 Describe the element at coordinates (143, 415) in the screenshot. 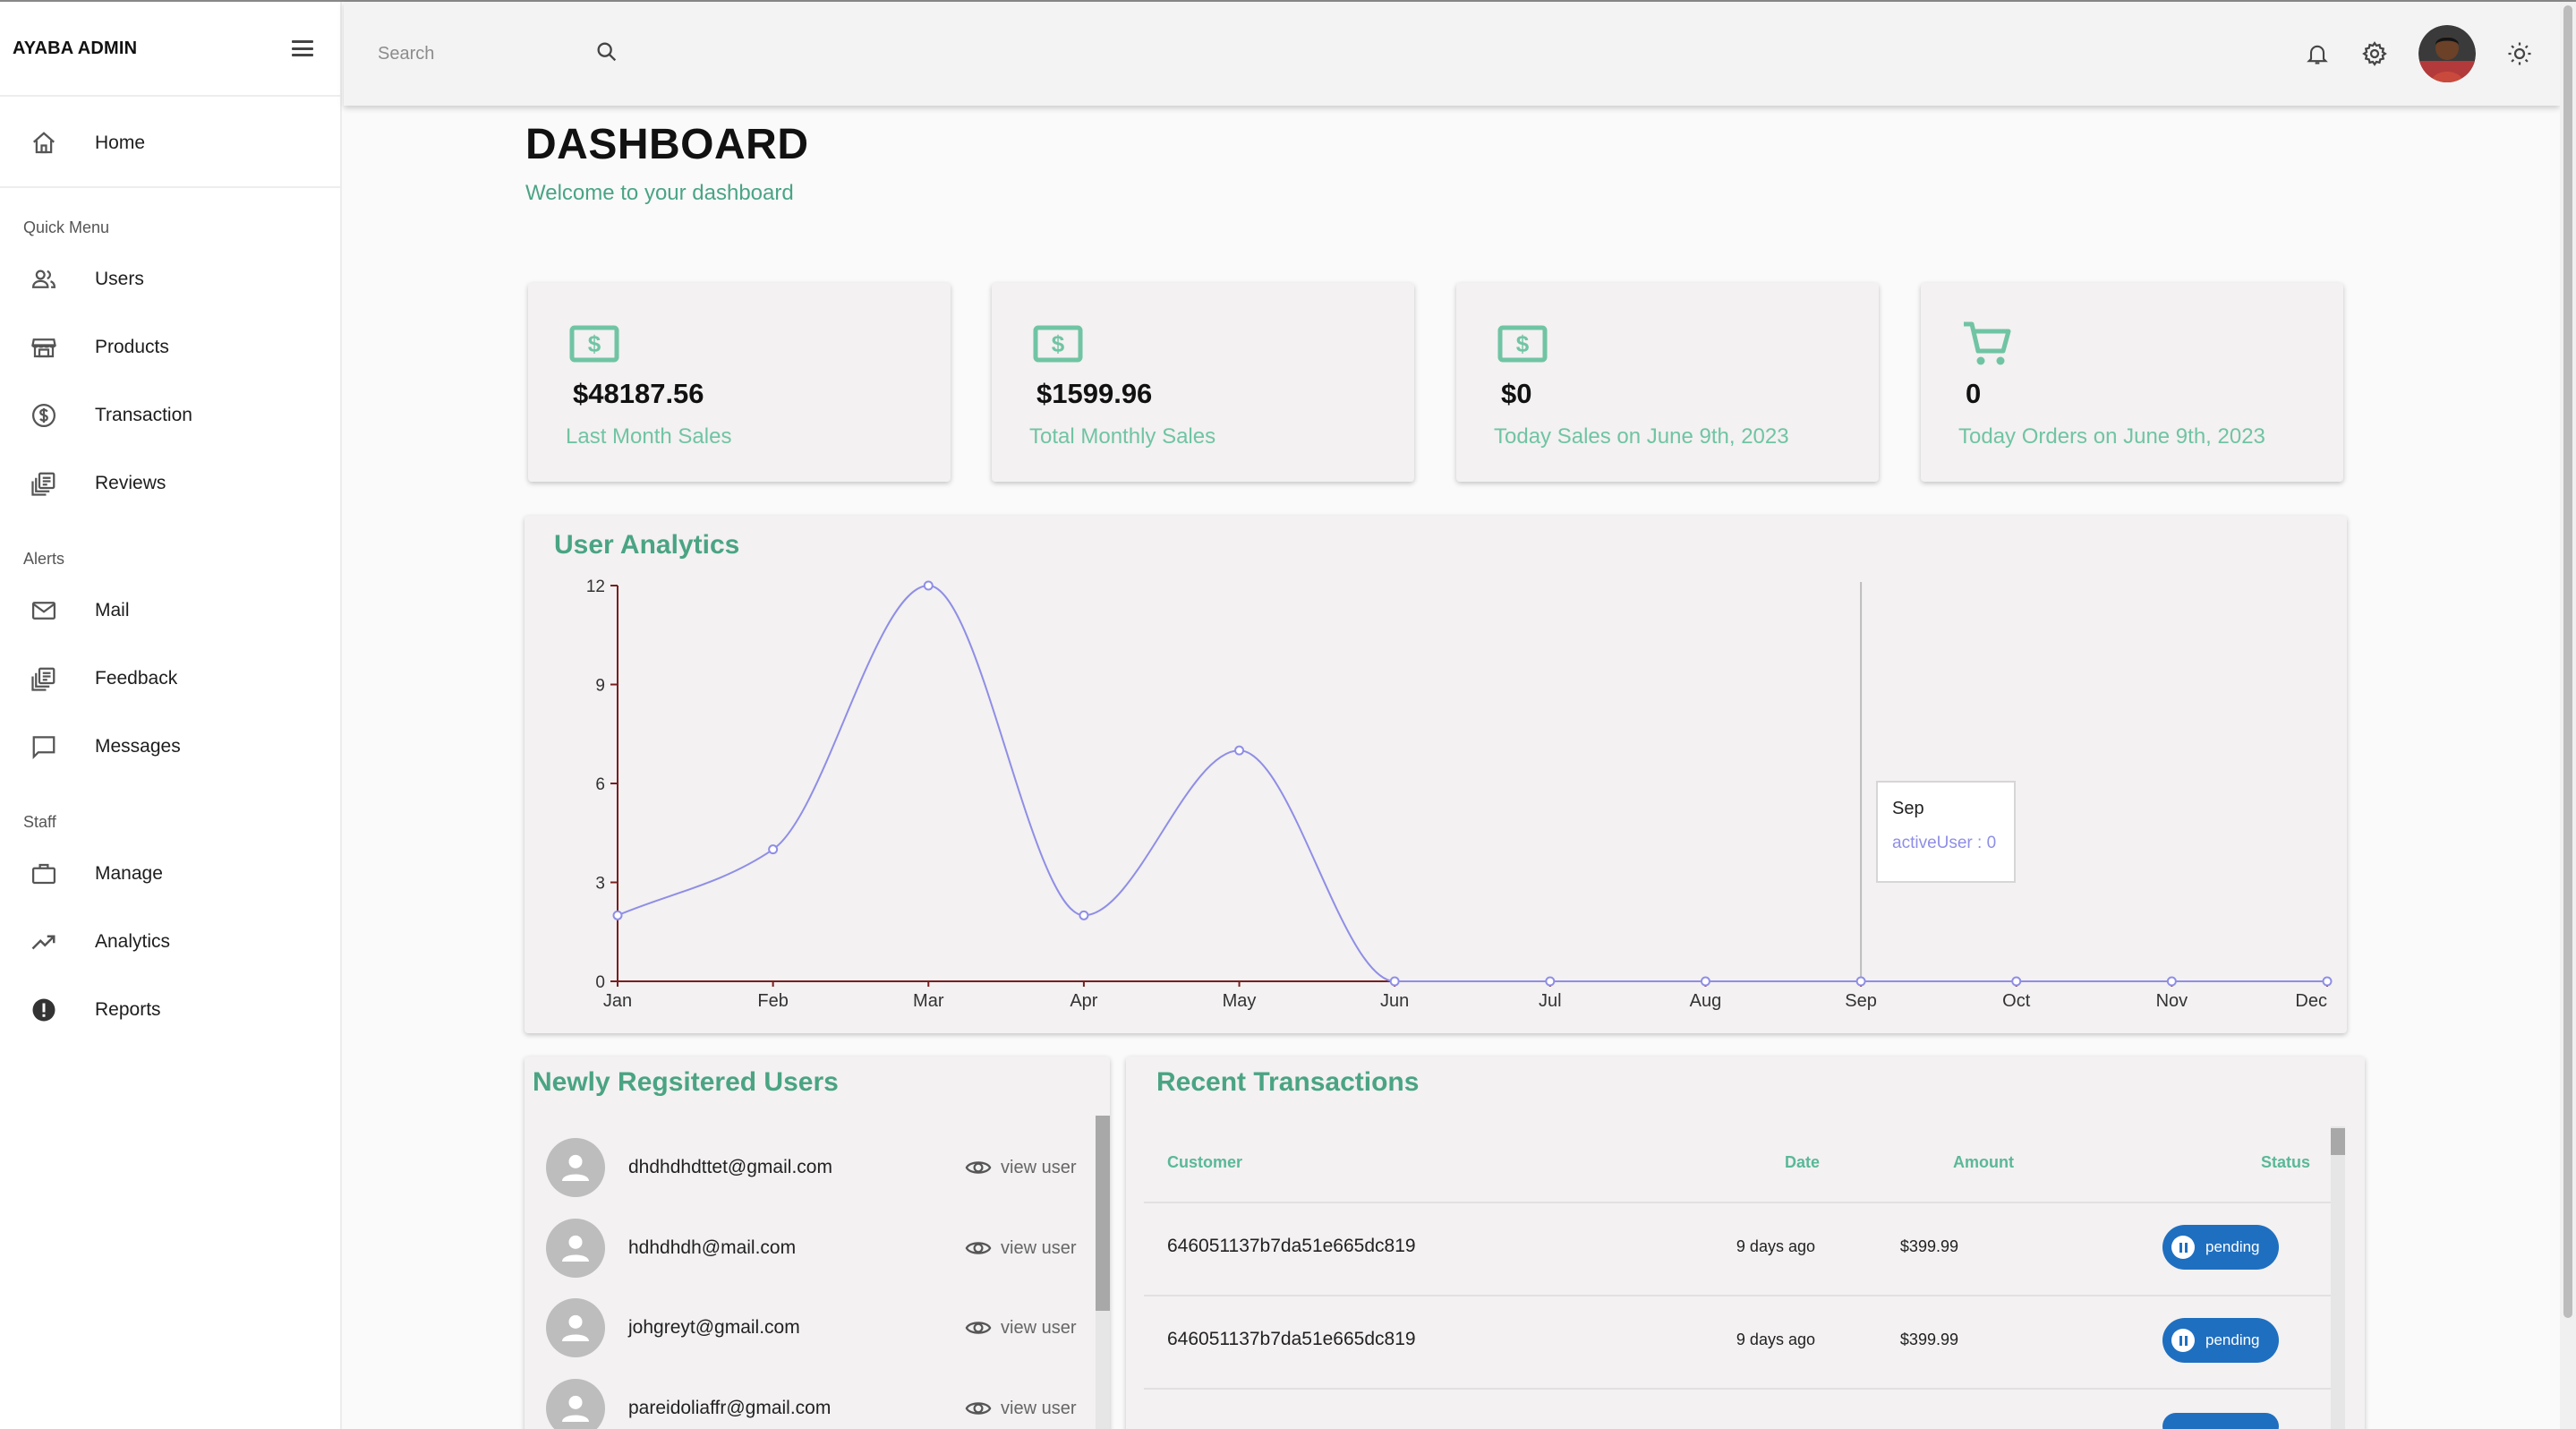

I see `sidebar-label: Transaction` at that location.